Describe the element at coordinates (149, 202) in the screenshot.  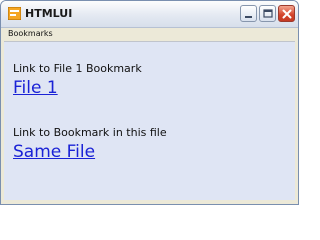
I see `window-frame-bottom` at that location.